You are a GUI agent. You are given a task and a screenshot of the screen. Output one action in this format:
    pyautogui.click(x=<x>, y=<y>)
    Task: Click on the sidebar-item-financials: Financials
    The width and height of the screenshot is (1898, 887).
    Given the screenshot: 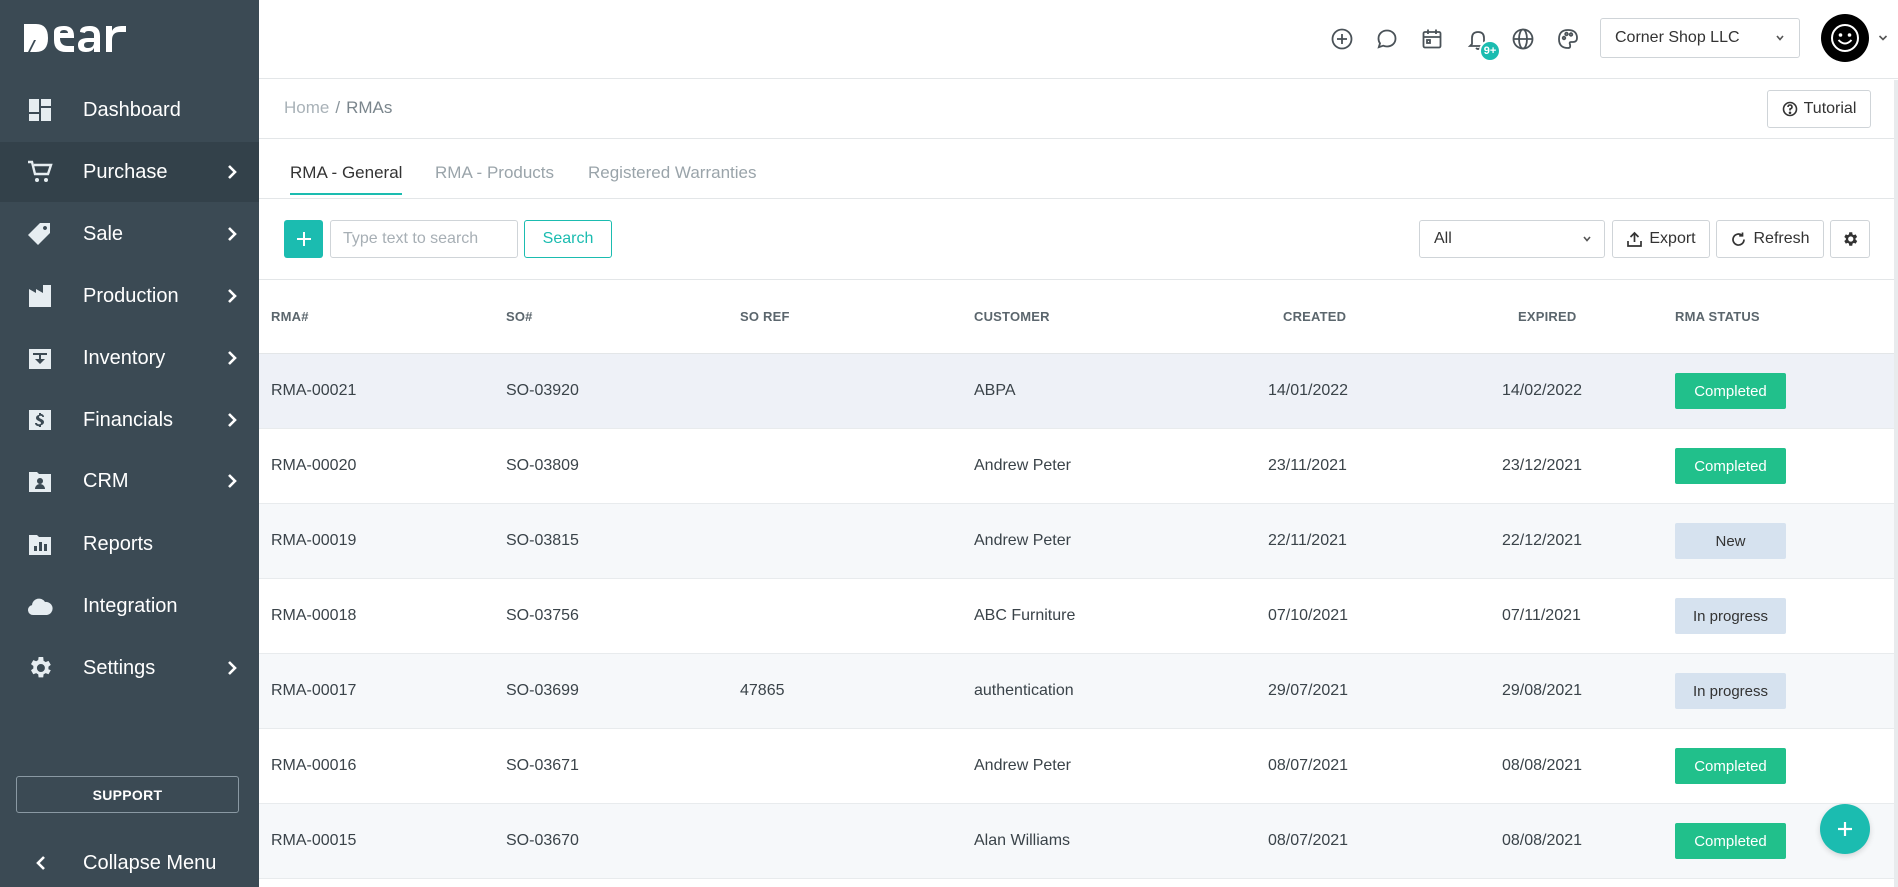 What is the action you would take?
    pyautogui.click(x=129, y=420)
    